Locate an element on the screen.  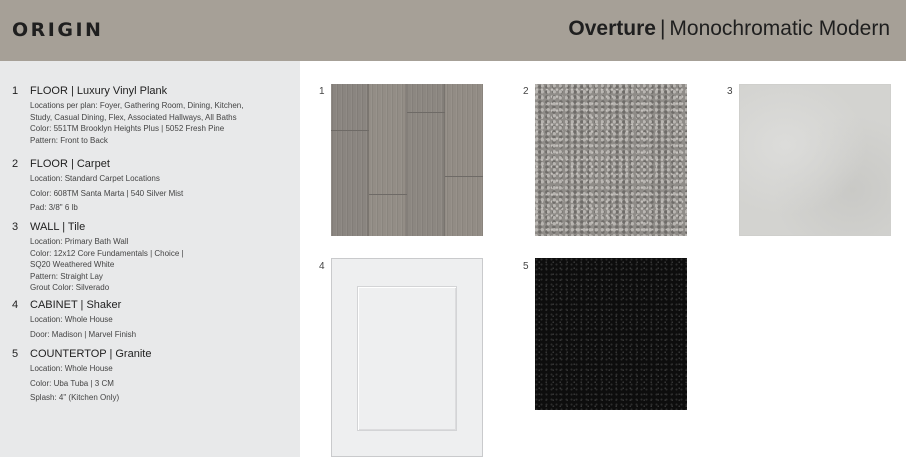
spec-number: 4 is located at coordinates (15, 305).